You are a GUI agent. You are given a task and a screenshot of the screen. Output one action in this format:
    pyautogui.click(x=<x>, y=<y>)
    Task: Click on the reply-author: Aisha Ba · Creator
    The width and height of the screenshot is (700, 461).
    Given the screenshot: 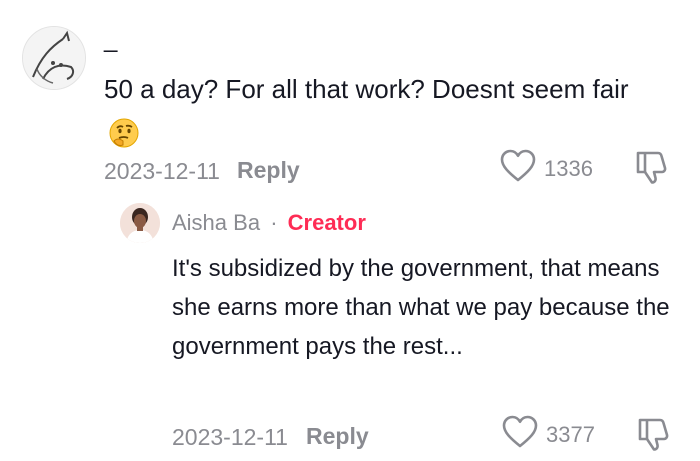 What is the action you would take?
    pyautogui.click(x=269, y=223)
    